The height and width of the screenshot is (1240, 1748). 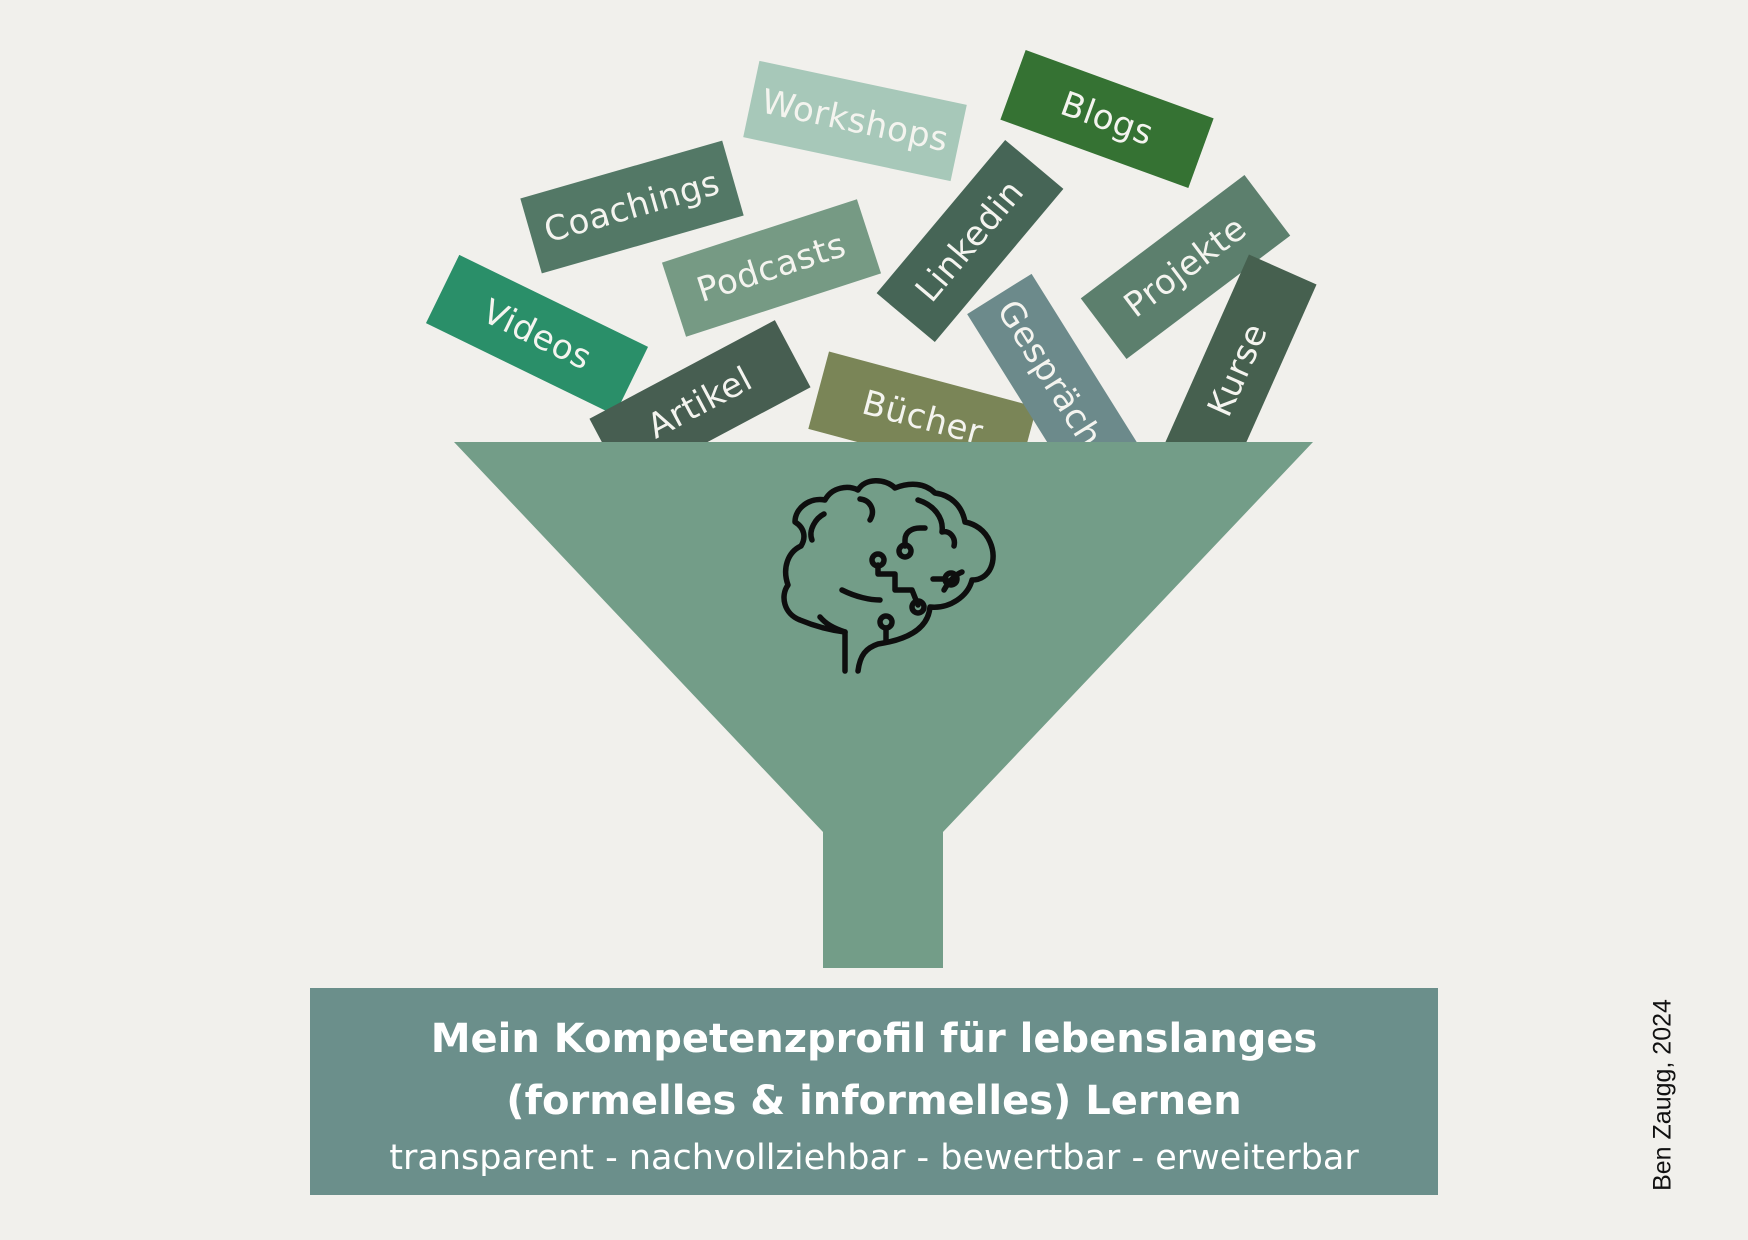 I want to click on title-line-2: (formelles & informelles) Lernen, so click(x=874, y=1101).